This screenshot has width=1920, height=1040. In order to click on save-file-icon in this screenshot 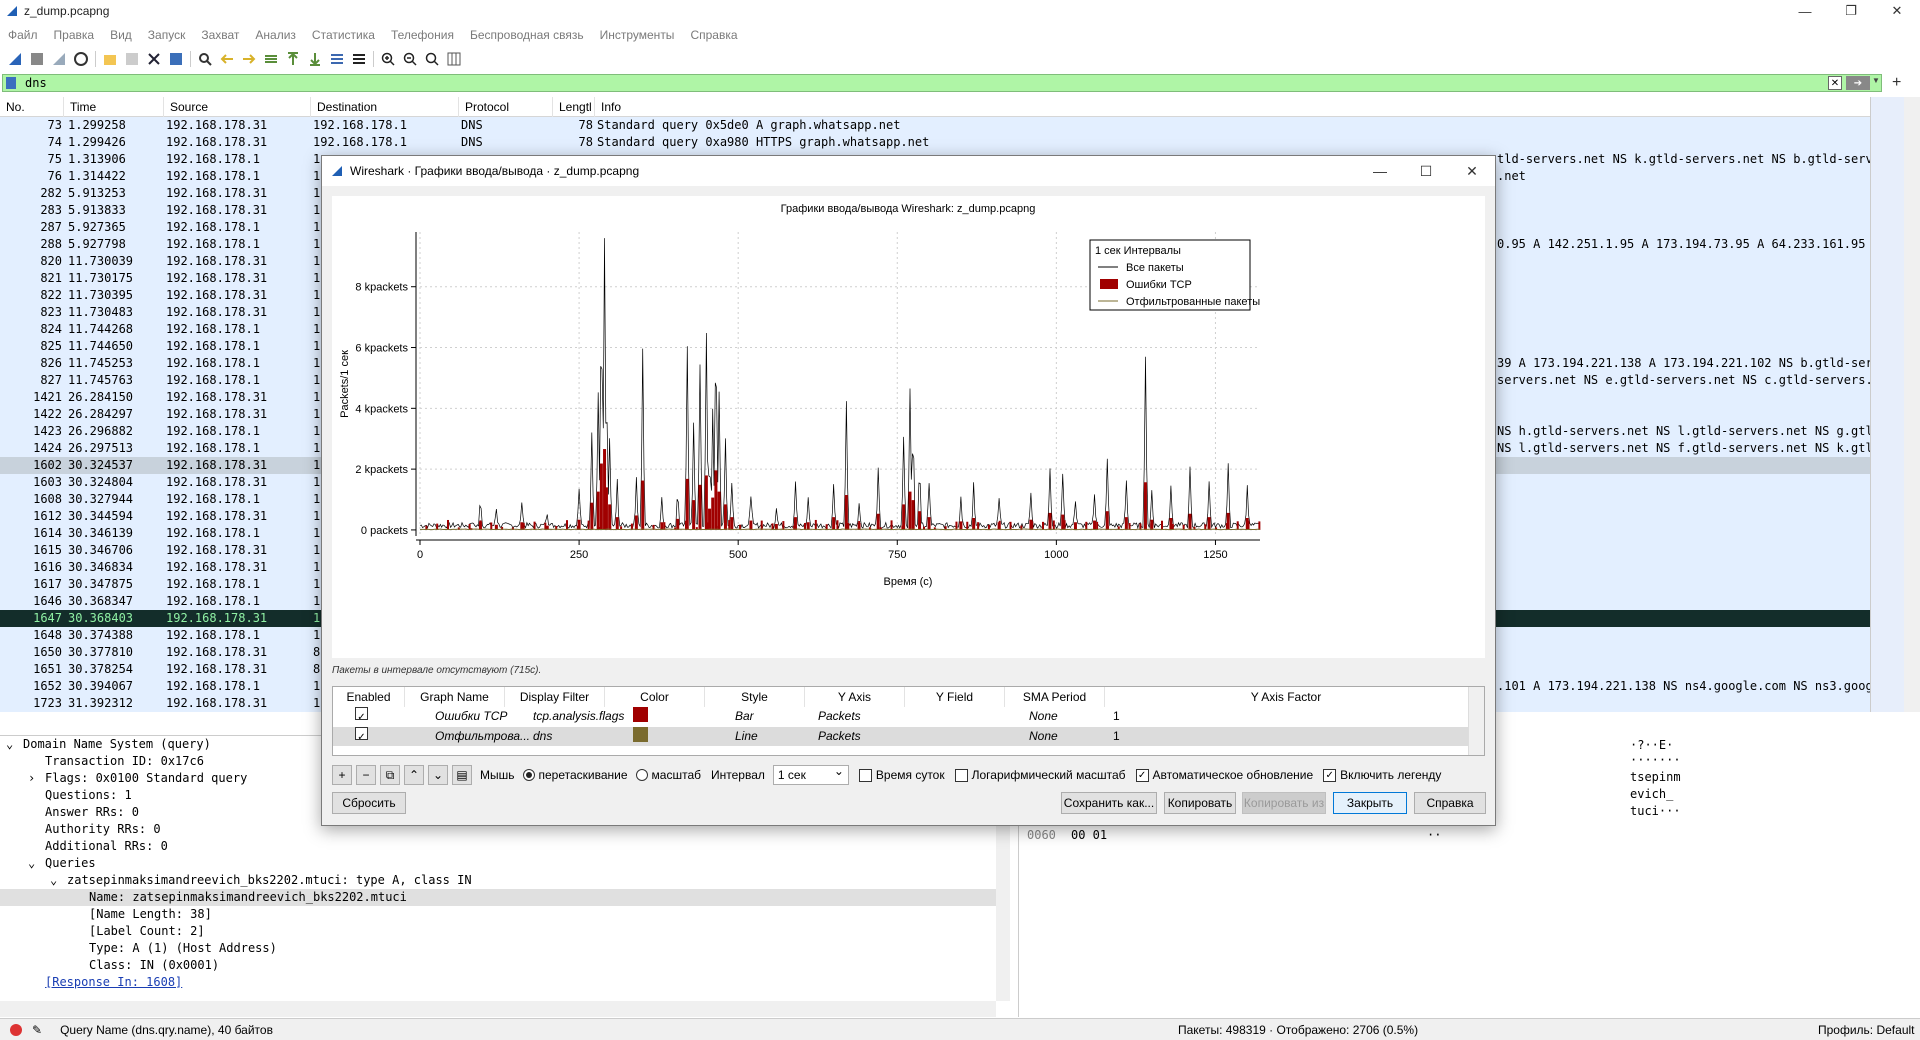, I will do `click(132, 59)`.